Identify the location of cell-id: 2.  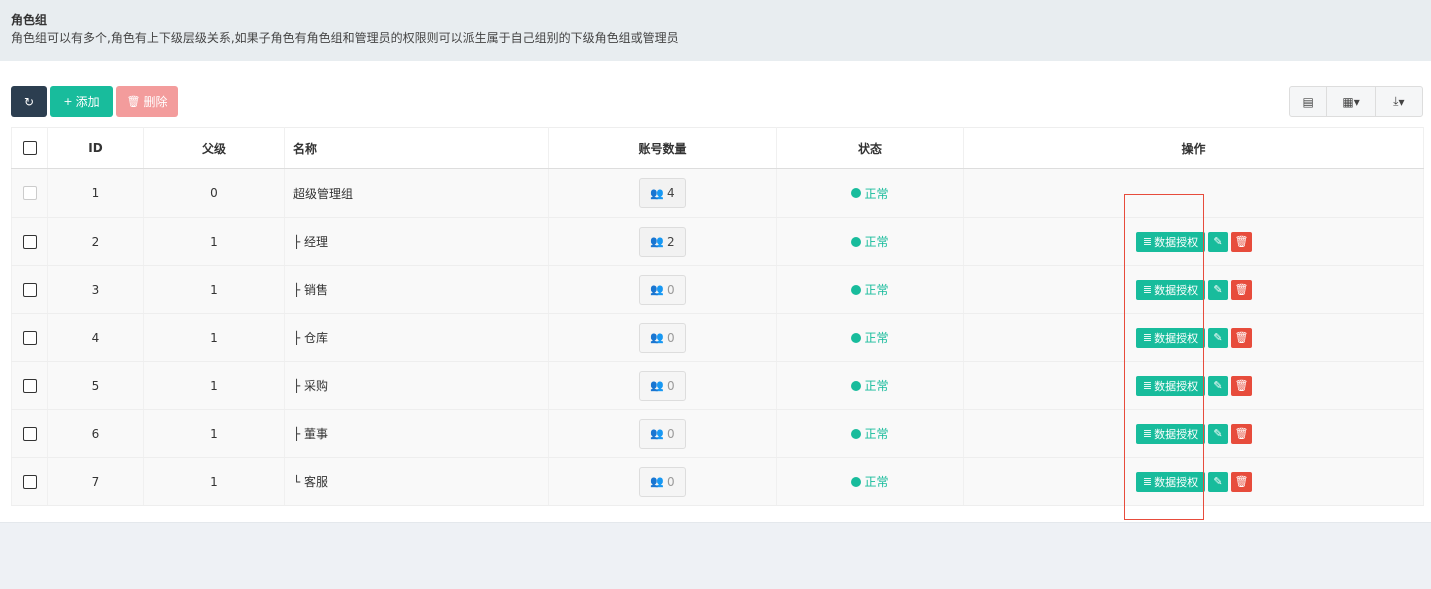
(95, 241).